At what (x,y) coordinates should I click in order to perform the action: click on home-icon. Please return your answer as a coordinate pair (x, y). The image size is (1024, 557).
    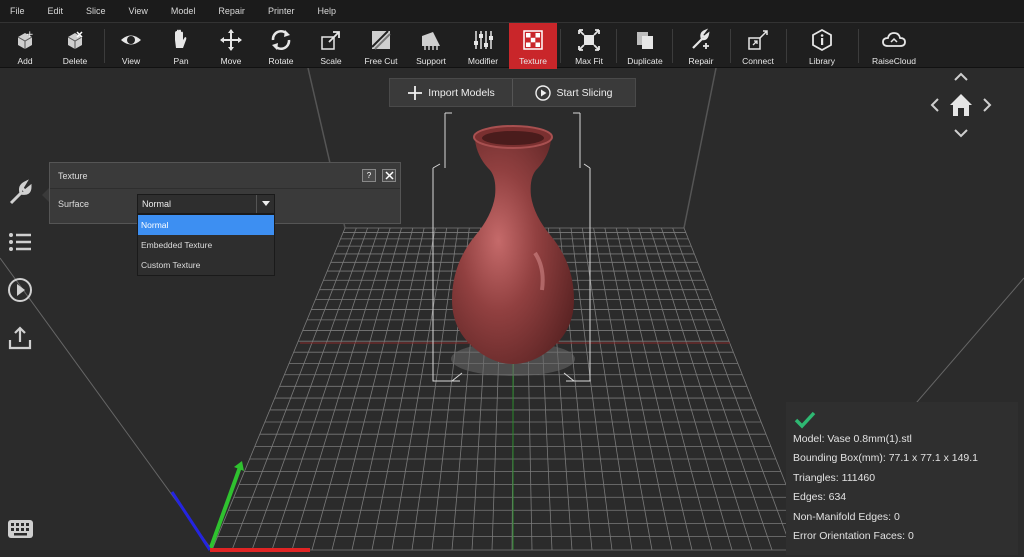
    Looking at the image, I should click on (961, 105).